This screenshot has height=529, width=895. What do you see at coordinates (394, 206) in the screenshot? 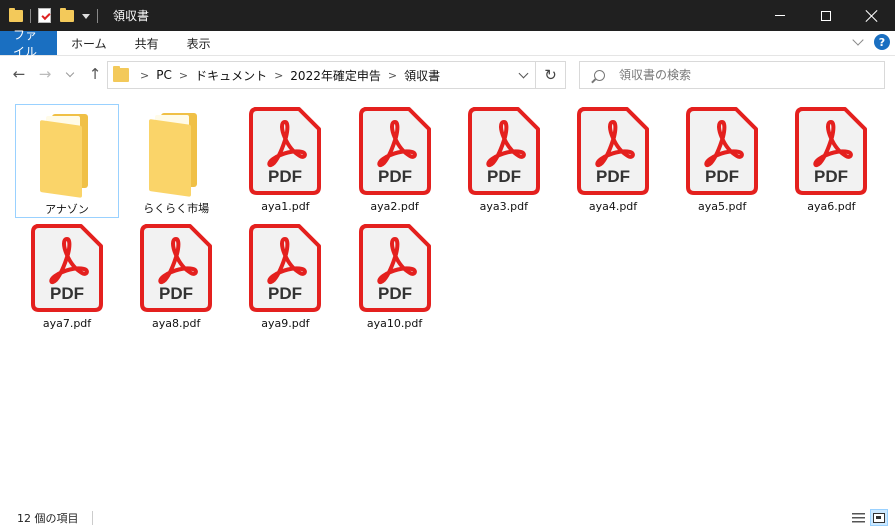
I see `item-label: aya2.pdf` at bounding box center [394, 206].